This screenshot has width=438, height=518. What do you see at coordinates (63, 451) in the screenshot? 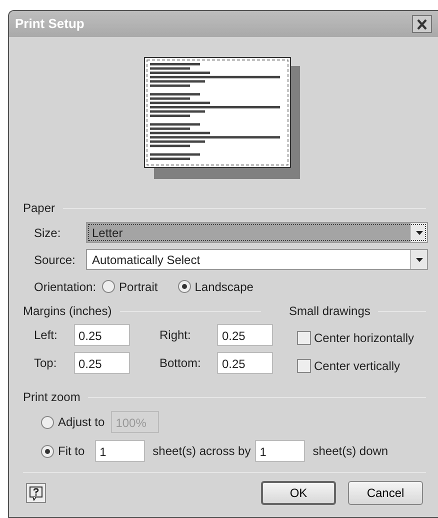
I see `radio-option: Fit to` at bounding box center [63, 451].